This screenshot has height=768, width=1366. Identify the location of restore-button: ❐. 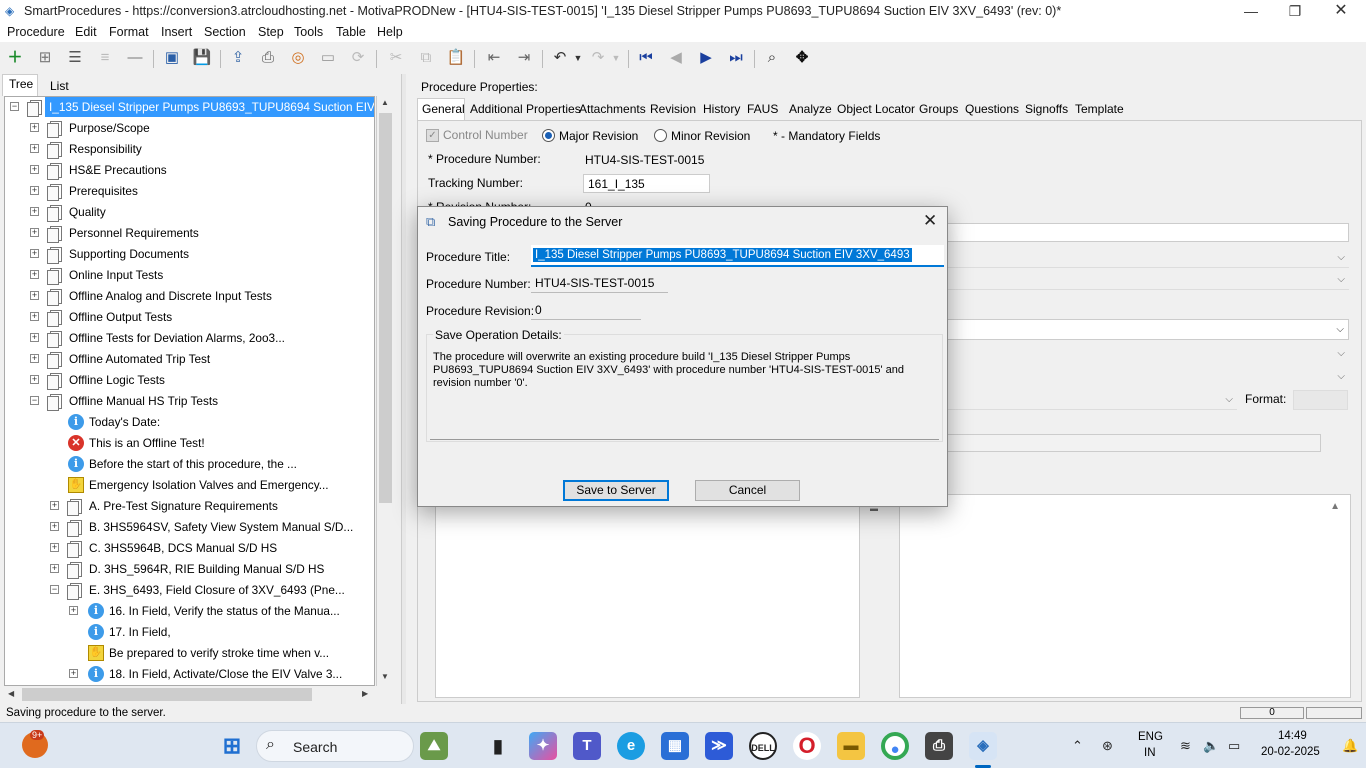
(1295, 11).